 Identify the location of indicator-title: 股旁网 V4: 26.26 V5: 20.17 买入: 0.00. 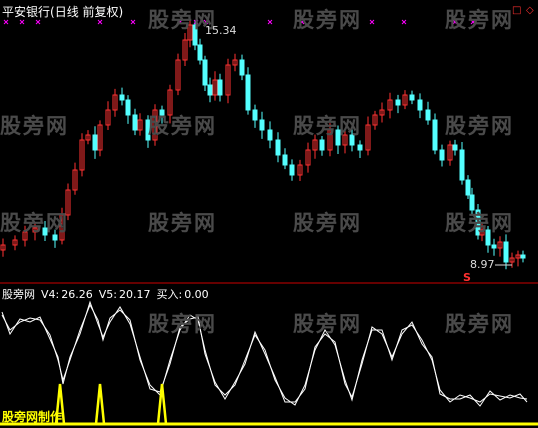
(108, 294).